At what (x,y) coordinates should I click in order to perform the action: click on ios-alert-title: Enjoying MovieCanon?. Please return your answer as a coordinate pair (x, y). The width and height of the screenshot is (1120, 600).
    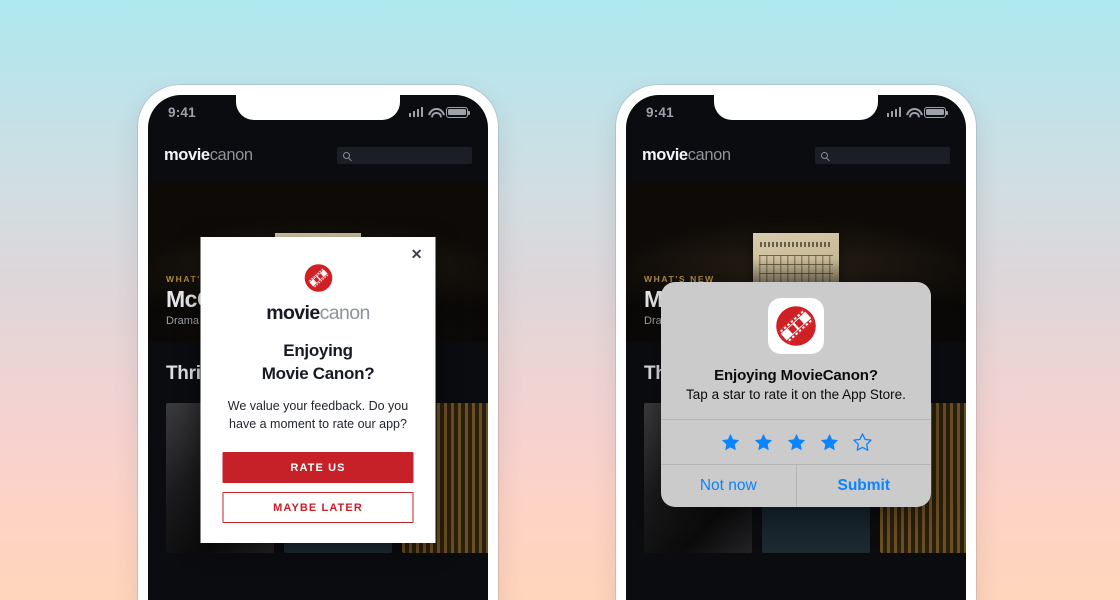
    Looking at the image, I should click on (796, 375).